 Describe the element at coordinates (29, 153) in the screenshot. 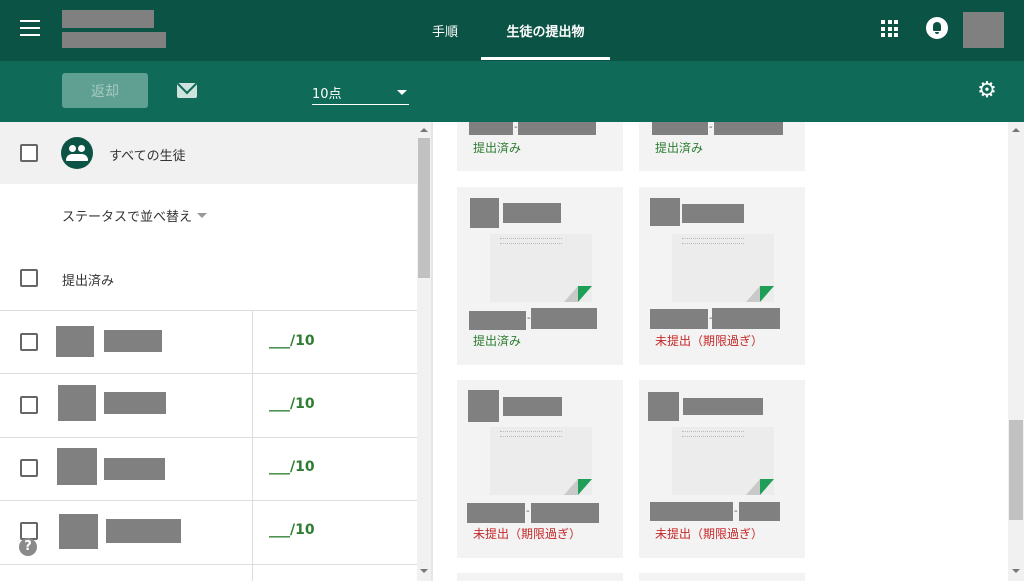

I see `all-students-checkbox` at that location.